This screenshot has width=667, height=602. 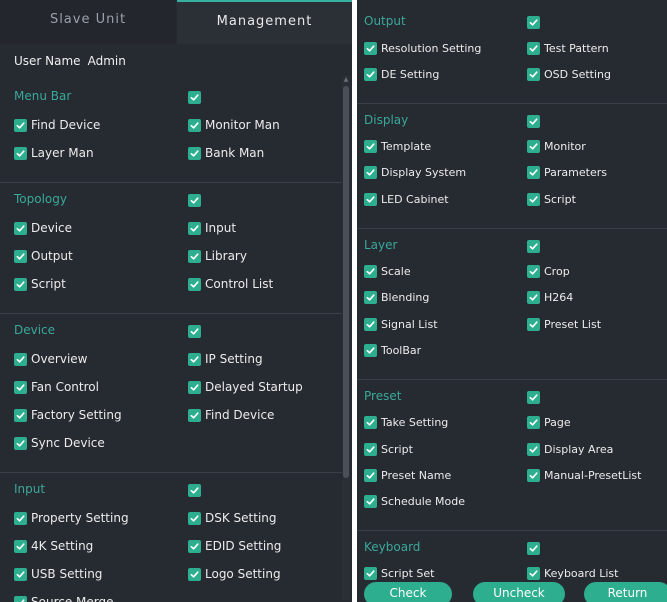 I want to click on permission-item-manual-presetlist: Manual-PresetList, so click(x=584, y=475).